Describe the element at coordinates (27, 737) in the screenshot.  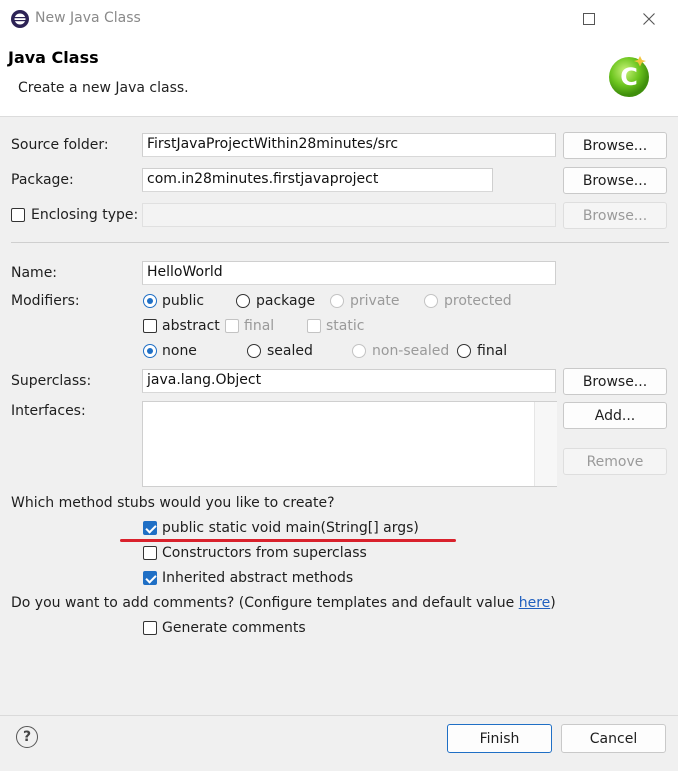
I see `help-icon: ?` at that location.